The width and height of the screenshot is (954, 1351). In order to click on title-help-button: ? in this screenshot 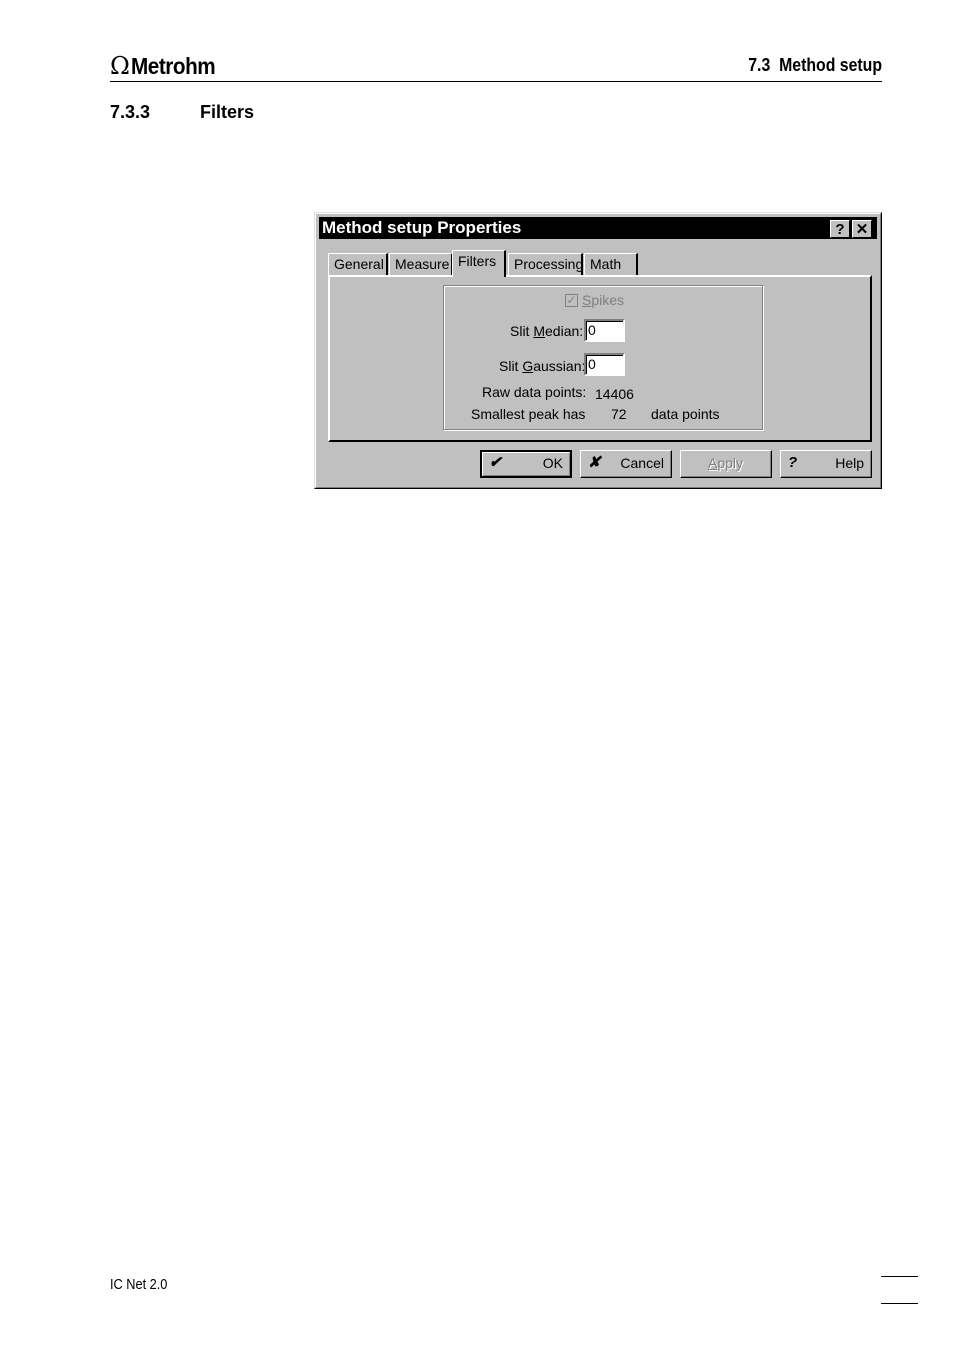, I will do `click(840, 229)`.